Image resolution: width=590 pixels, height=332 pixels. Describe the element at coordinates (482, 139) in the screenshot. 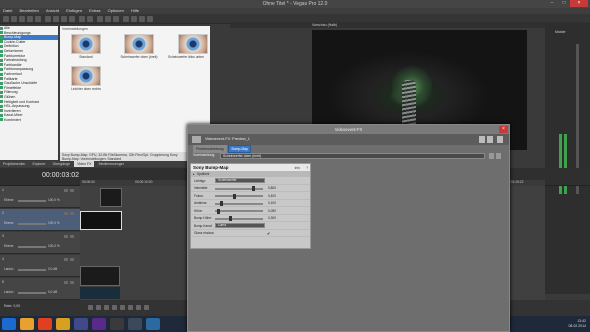

I see `plugin-chain-icon` at that location.